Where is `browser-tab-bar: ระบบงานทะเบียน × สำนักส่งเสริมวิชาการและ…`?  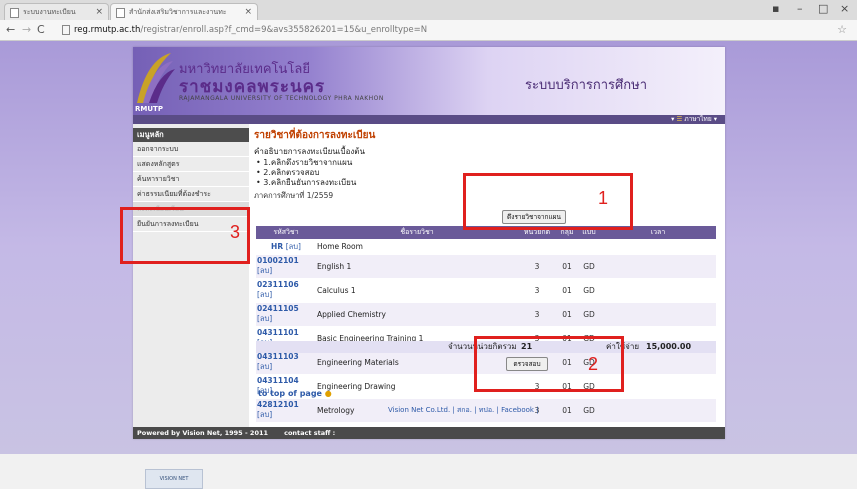 browser-tab-bar: ระบบงานทะเบียน × สำนักส่งเสริมวิชาการและ… is located at coordinates (428, 10).